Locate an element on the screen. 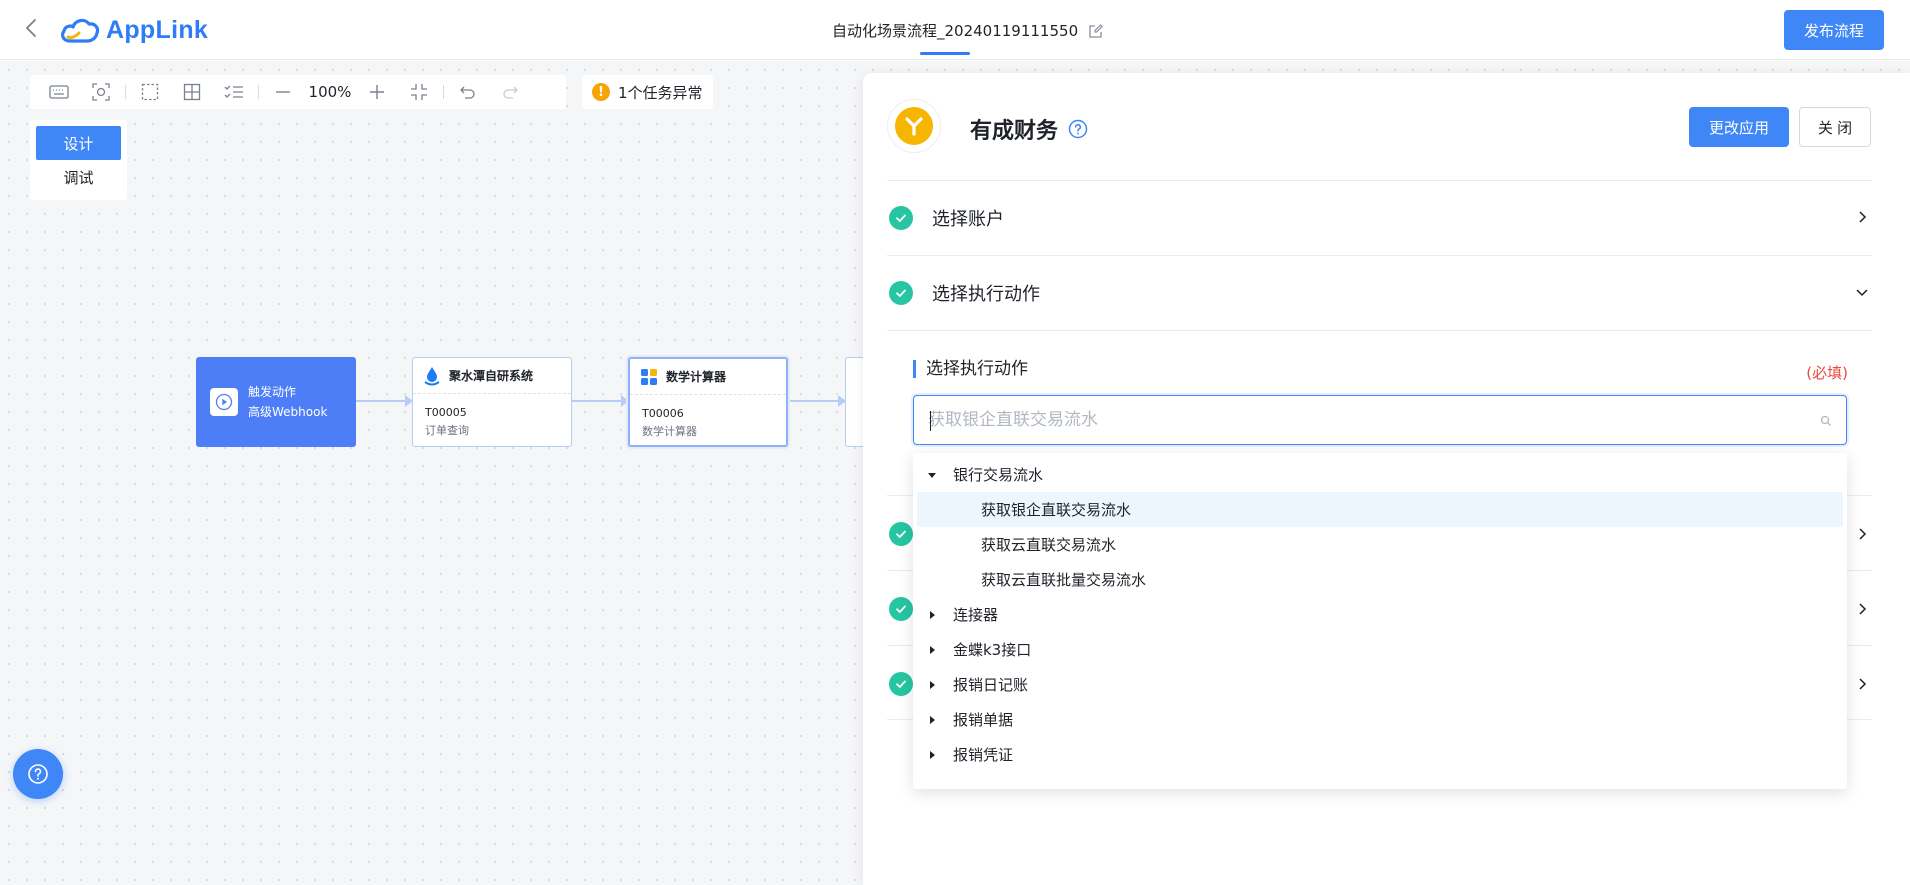 This screenshot has height=885, width=1910. back-arrow-icon is located at coordinates (32, 29).